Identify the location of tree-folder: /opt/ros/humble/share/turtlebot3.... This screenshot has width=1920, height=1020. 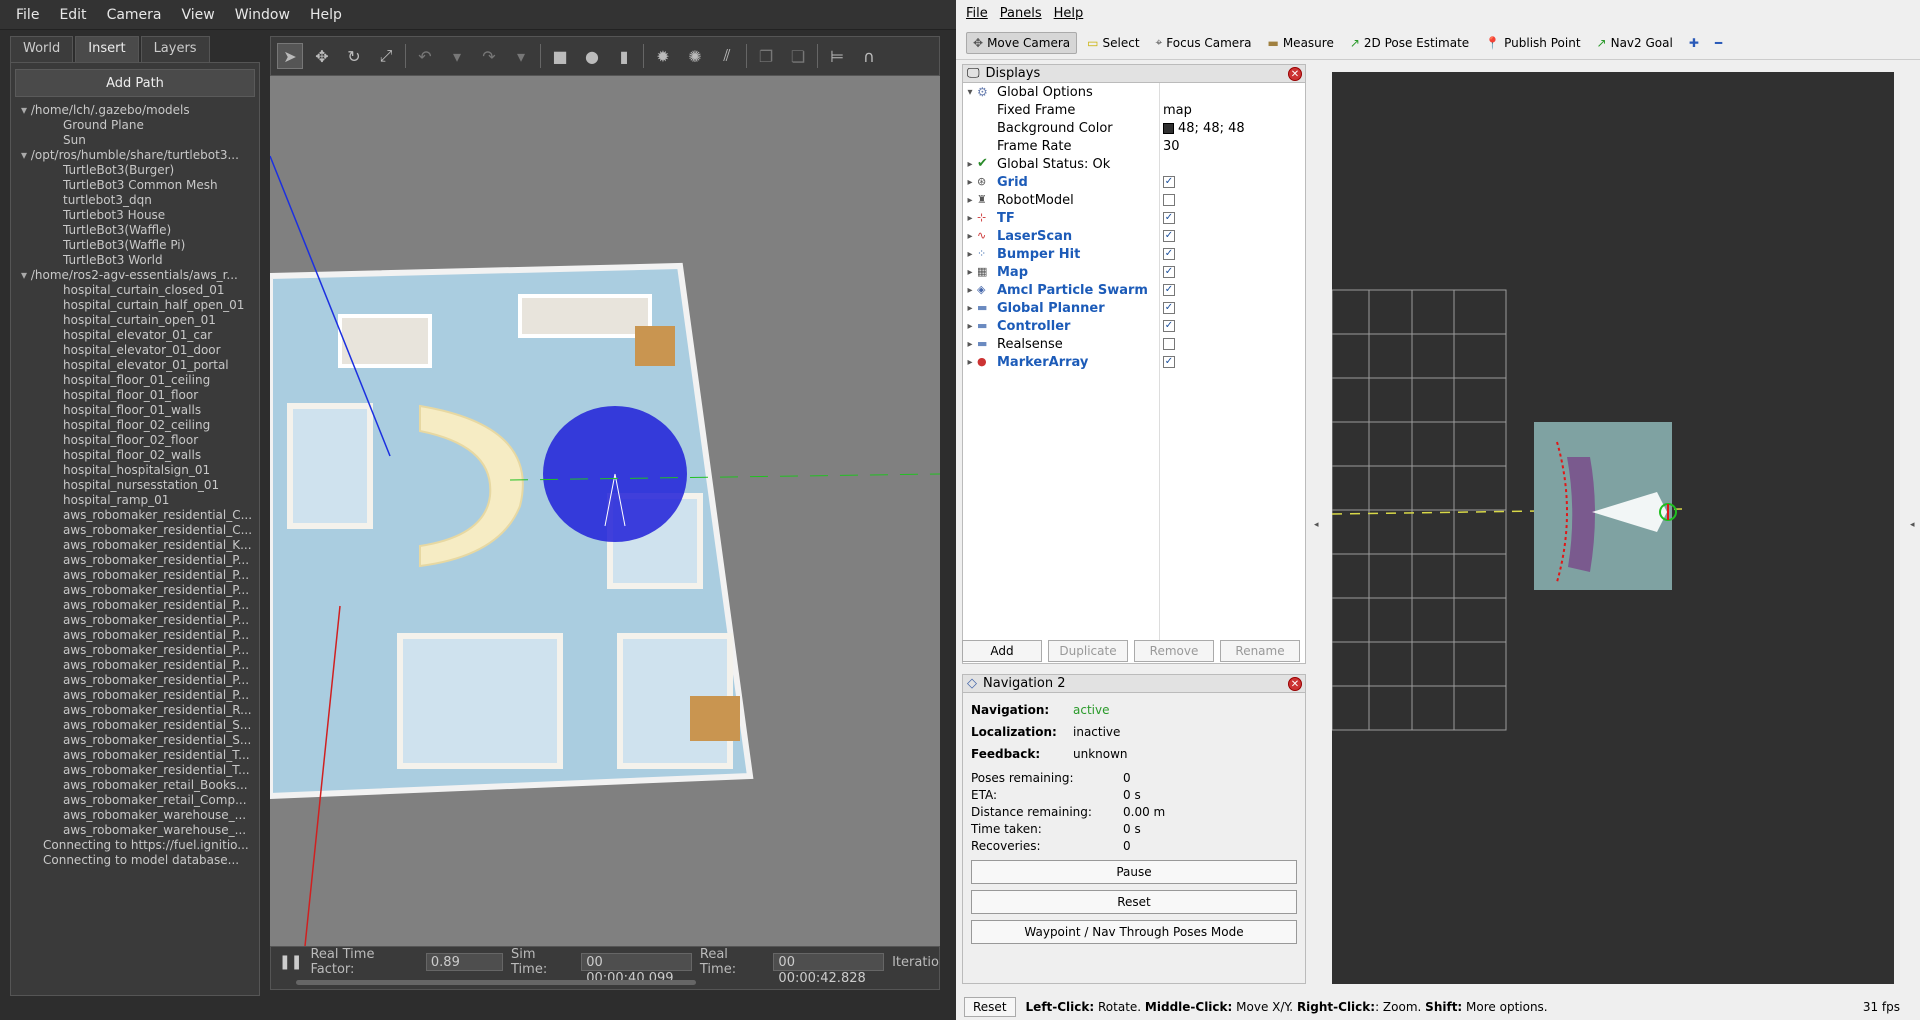
(137, 155).